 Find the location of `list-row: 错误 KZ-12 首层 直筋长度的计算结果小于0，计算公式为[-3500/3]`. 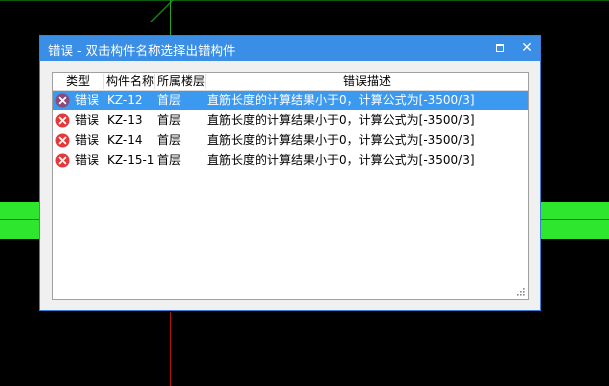

list-row: 错误 KZ-12 首层 直筋长度的计算结果小于0，计算公式为[-3500/3] is located at coordinates (290, 100).